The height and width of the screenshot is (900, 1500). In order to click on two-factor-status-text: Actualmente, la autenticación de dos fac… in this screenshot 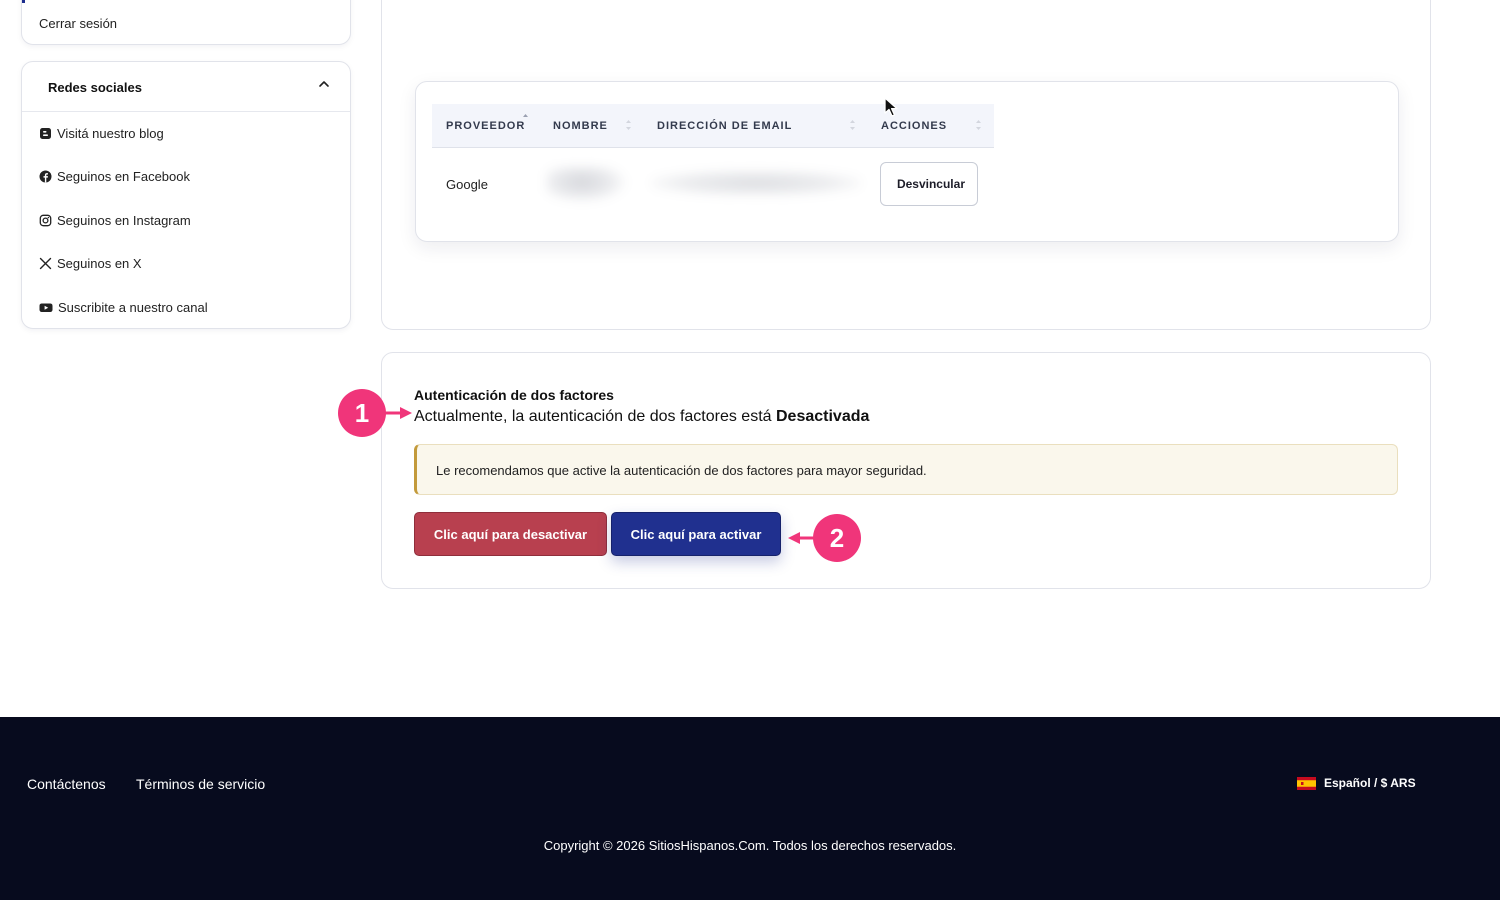, I will do `click(593, 416)`.